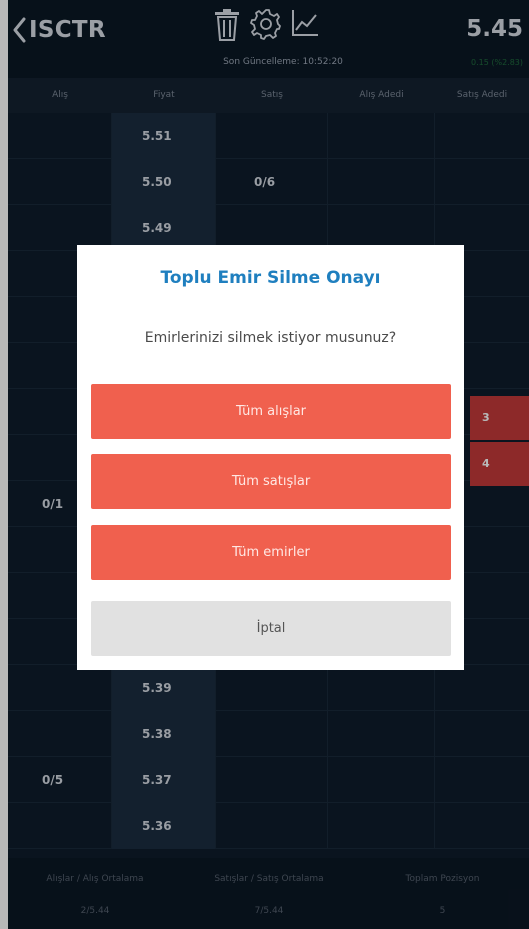 This screenshot has height=929, width=529. What do you see at coordinates (271, 628) in the screenshot?
I see `cancel-button: İptal` at bounding box center [271, 628].